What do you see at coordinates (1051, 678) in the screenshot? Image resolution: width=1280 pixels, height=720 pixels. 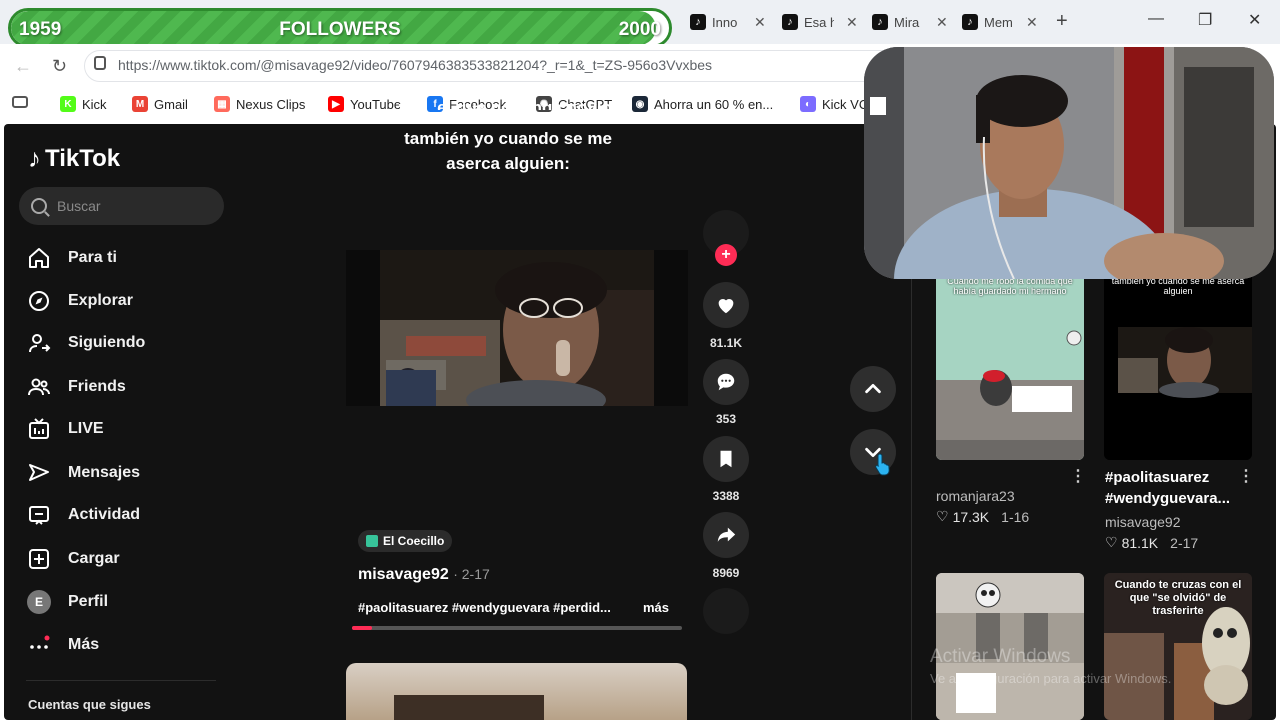 I see `windows-activation-text: Ve a Configuración para activar Windows.` at bounding box center [1051, 678].